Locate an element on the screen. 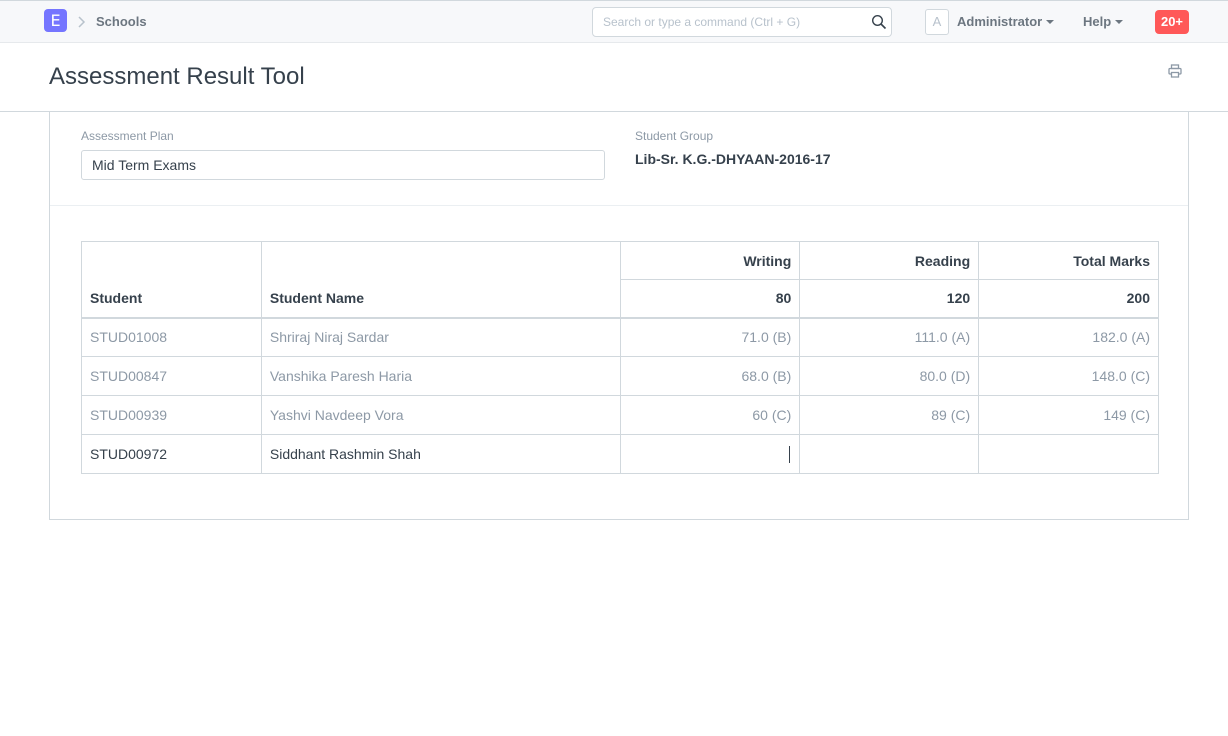  student-group-value: Lib-Sr. K.G.-DHYAAN-2016-17 is located at coordinates (733, 159).